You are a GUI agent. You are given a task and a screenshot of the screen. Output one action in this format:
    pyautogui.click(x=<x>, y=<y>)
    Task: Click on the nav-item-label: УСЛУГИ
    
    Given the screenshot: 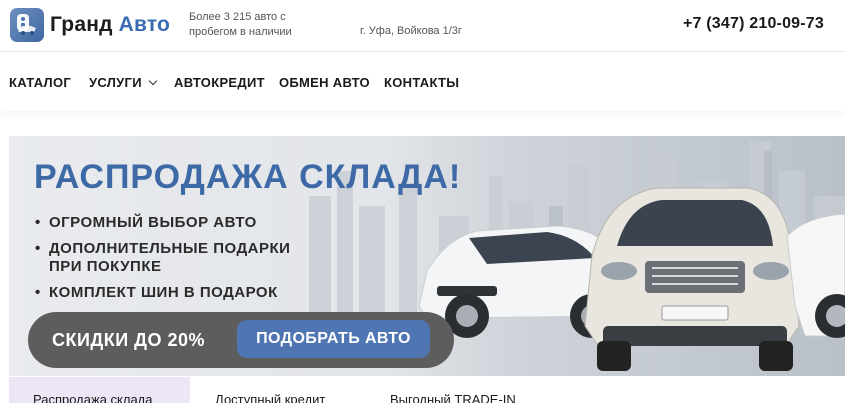 What is the action you would take?
    pyautogui.click(x=115, y=82)
    